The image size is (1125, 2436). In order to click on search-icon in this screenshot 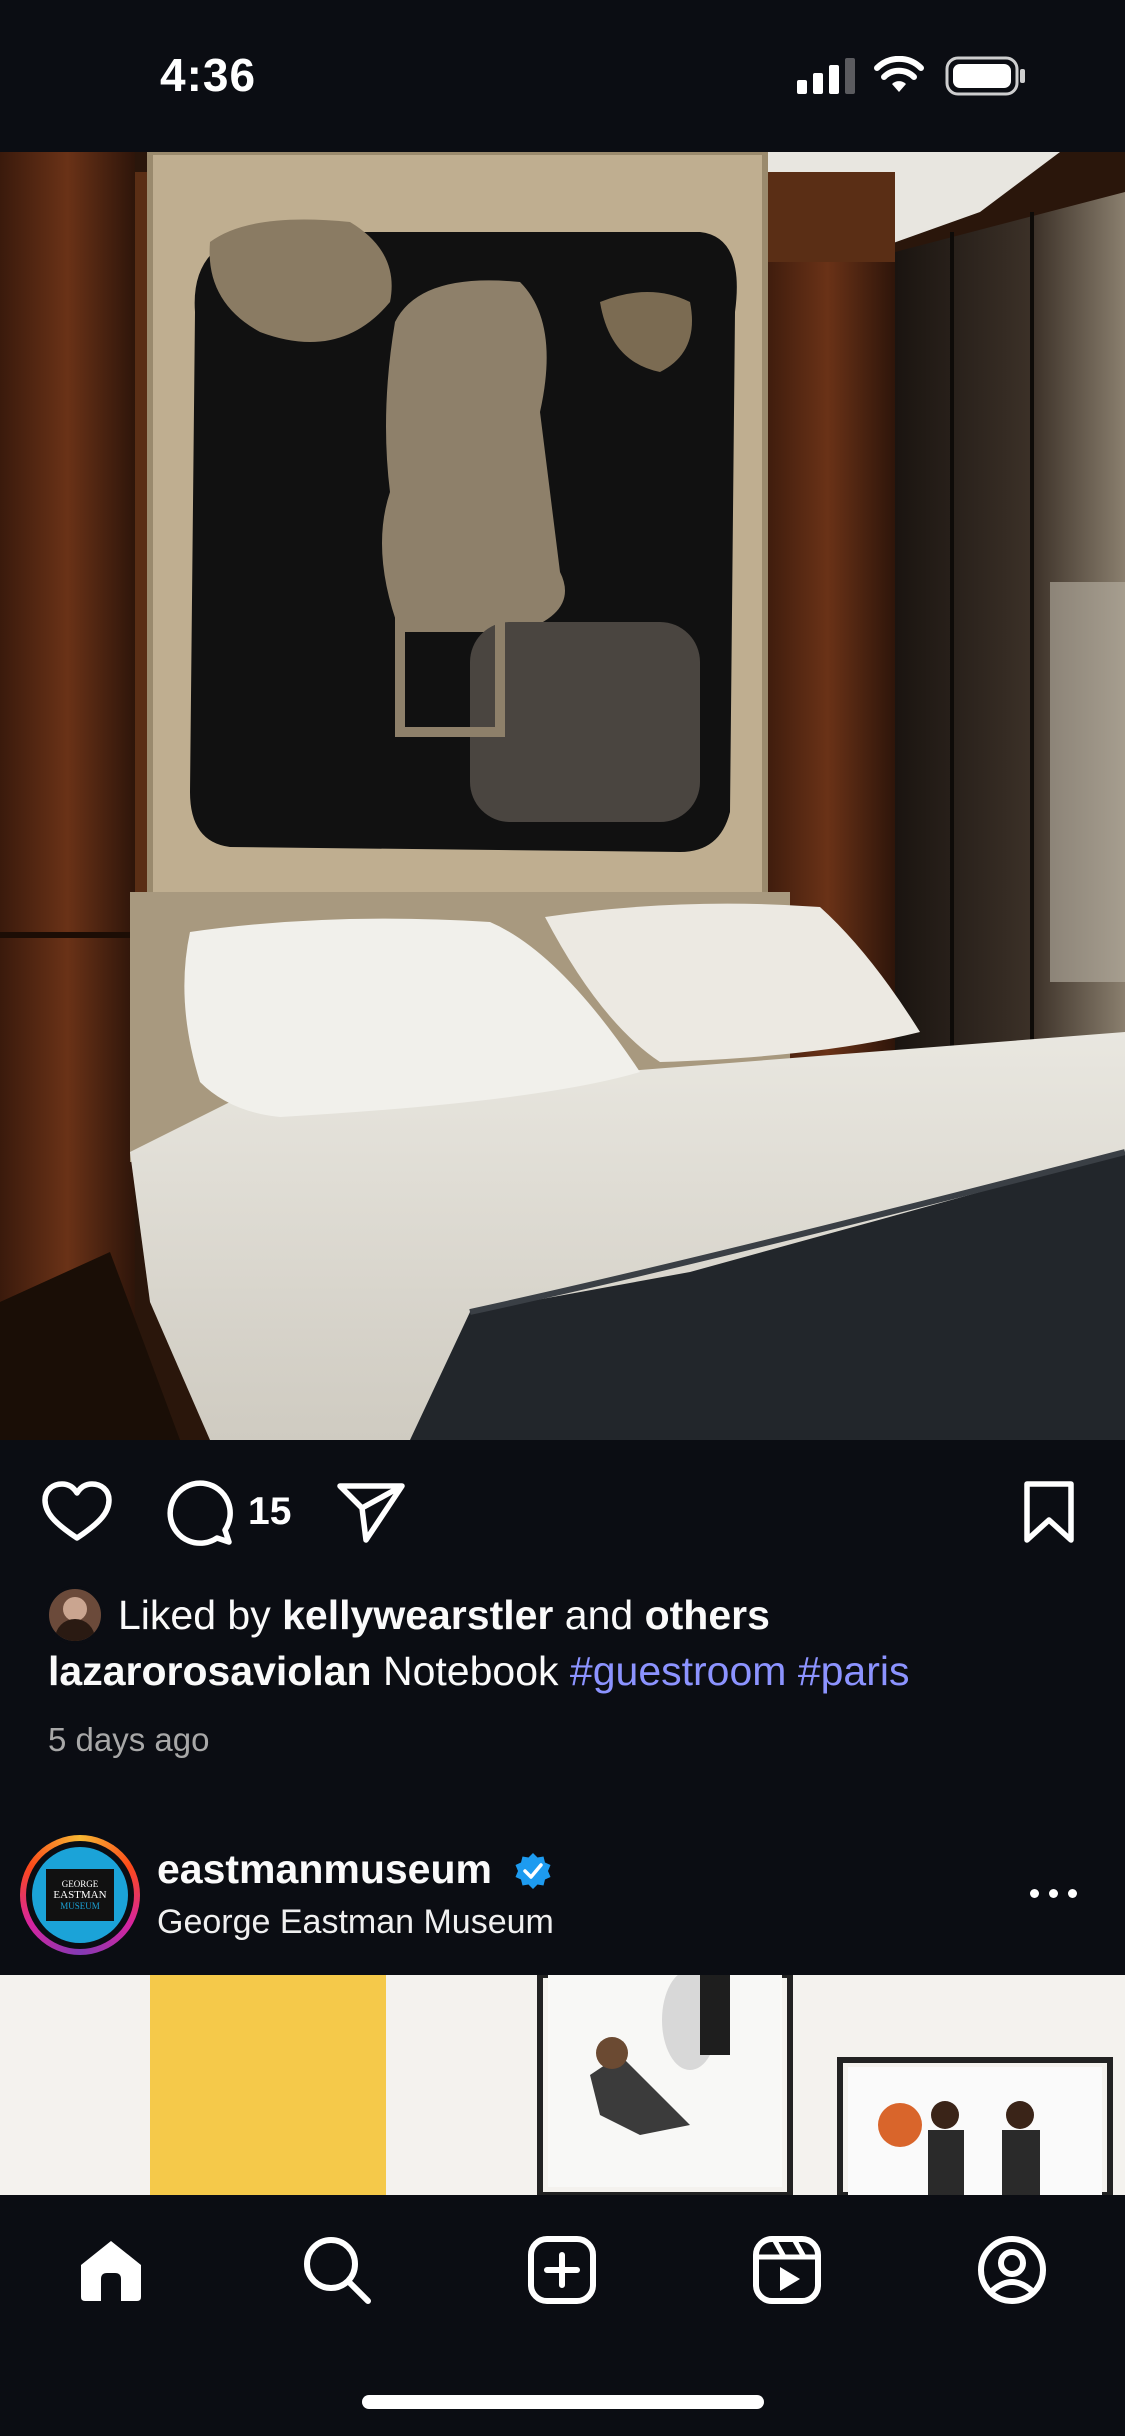, I will do `click(337, 2270)`.